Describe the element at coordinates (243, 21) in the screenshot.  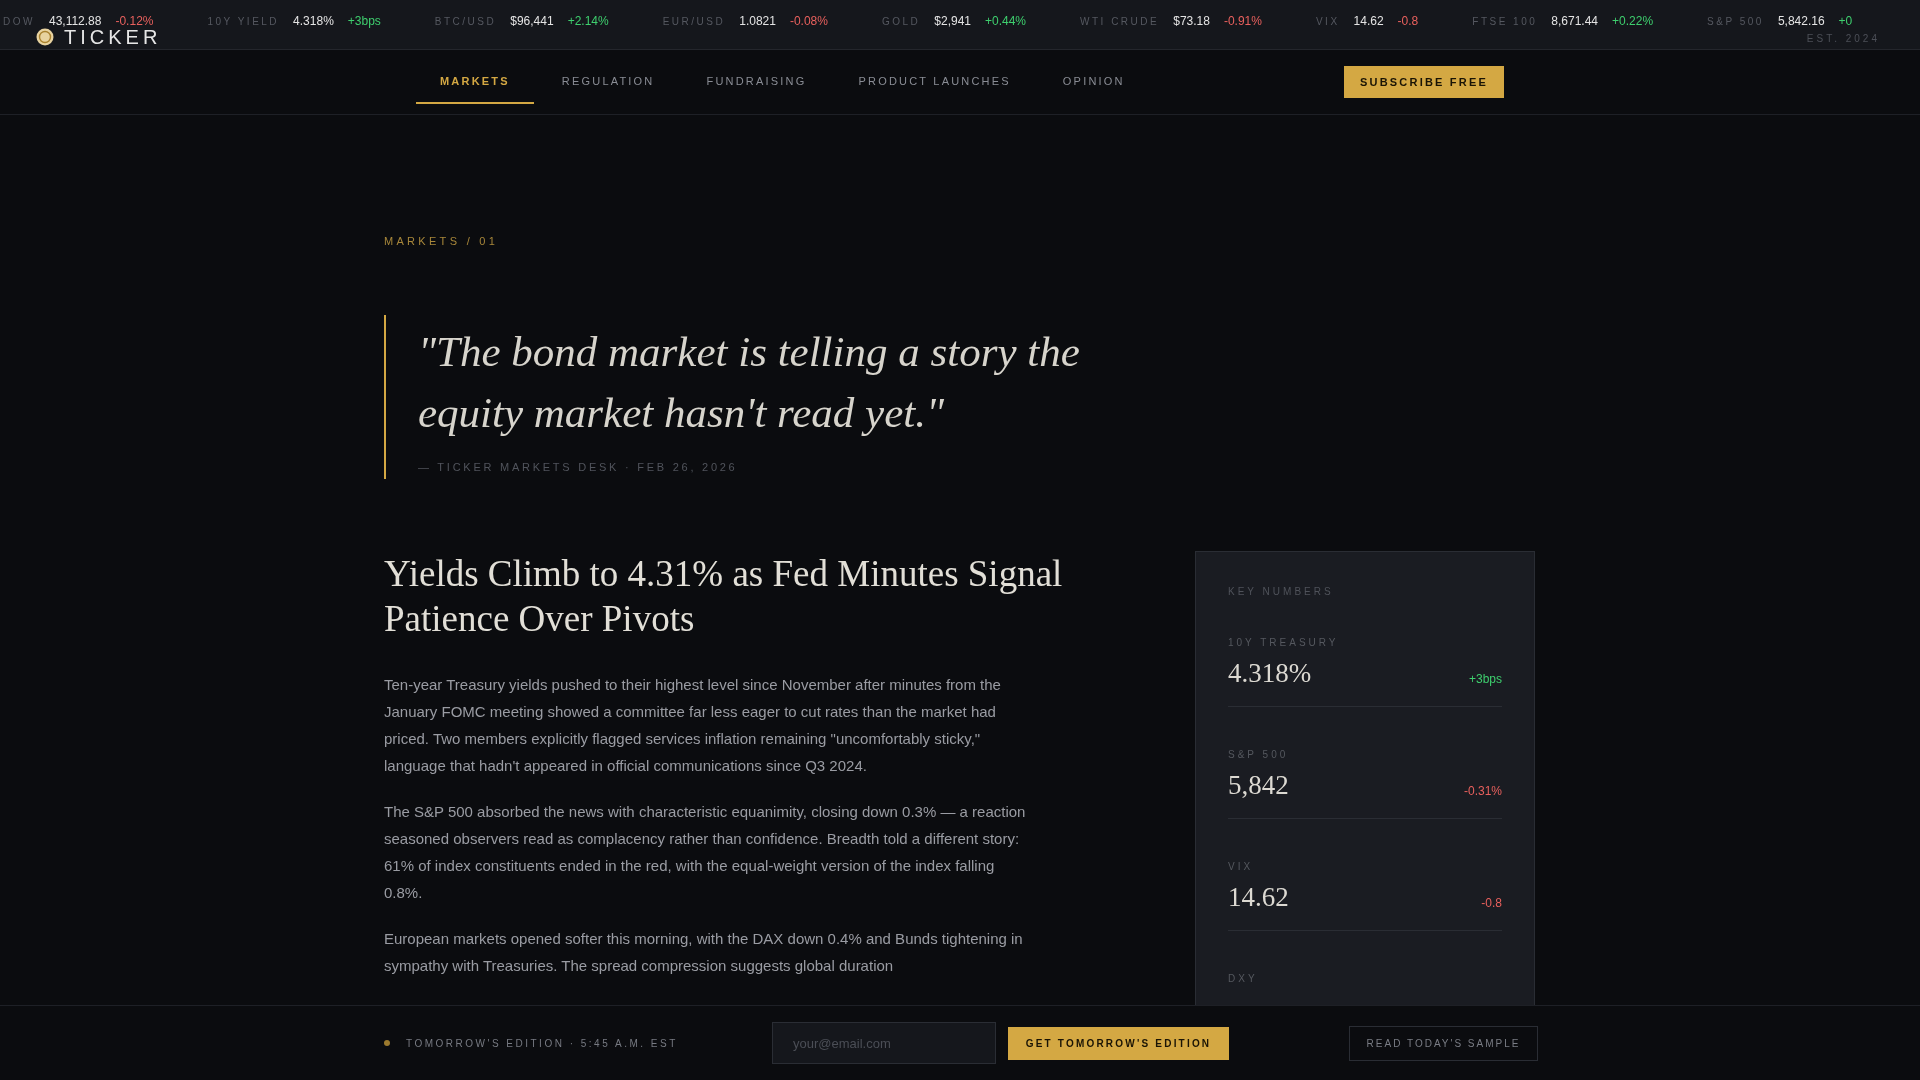
I see `ticker-label: 10Y YIELD` at that location.